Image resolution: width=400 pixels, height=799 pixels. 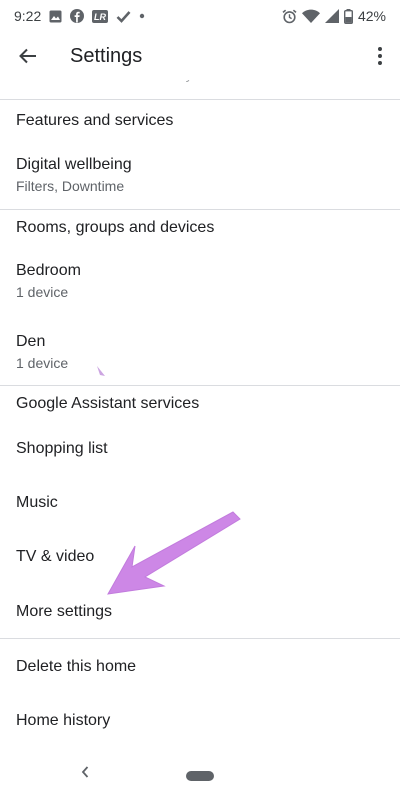 I want to click on item-title: Delete this home, so click(x=76, y=666).